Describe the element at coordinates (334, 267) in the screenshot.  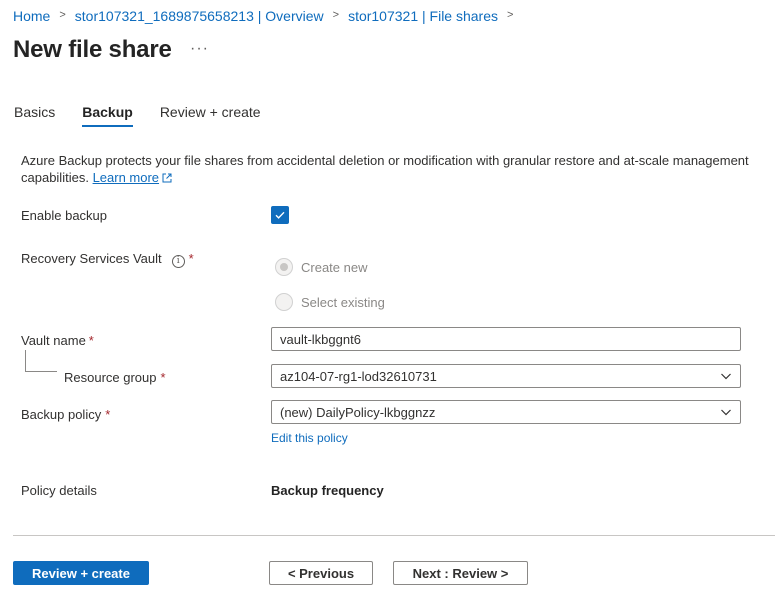
I see `radio-create-new-label: Create new` at that location.